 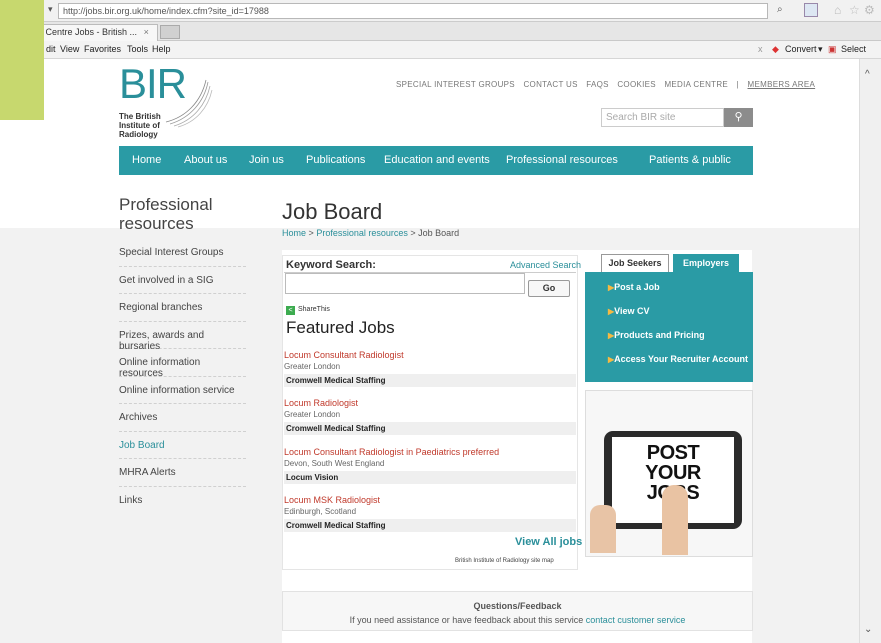 I want to click on hand-right-graphic, so click(x=675, y=520).